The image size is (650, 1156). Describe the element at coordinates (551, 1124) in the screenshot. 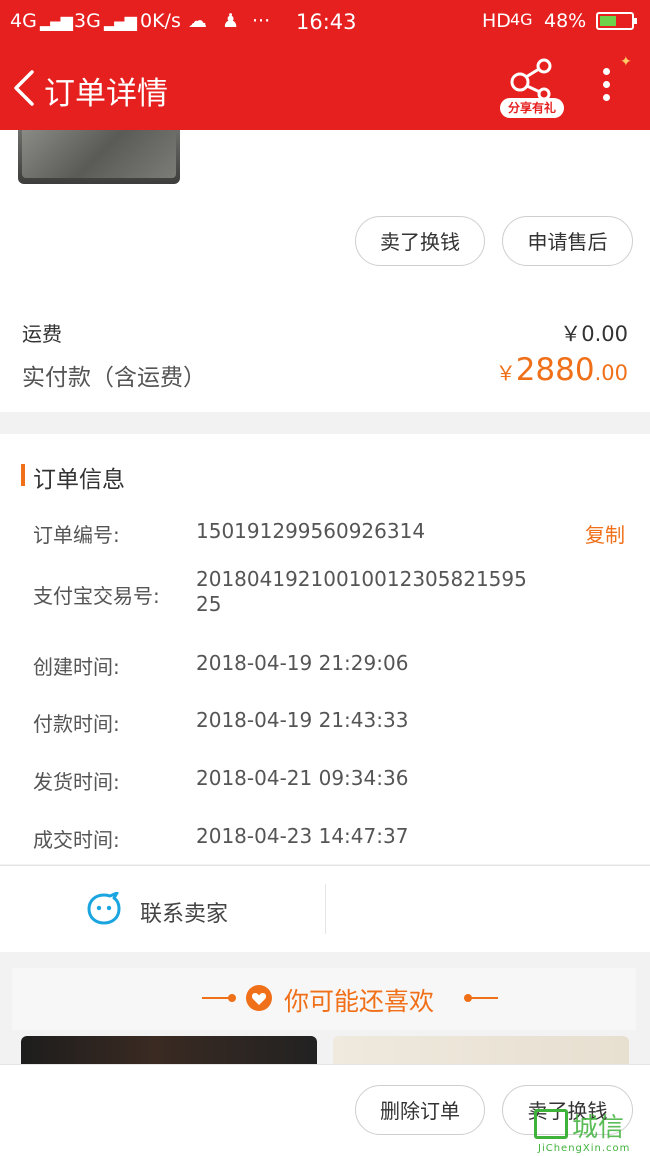

I see `watermark-box-icon` at that location.